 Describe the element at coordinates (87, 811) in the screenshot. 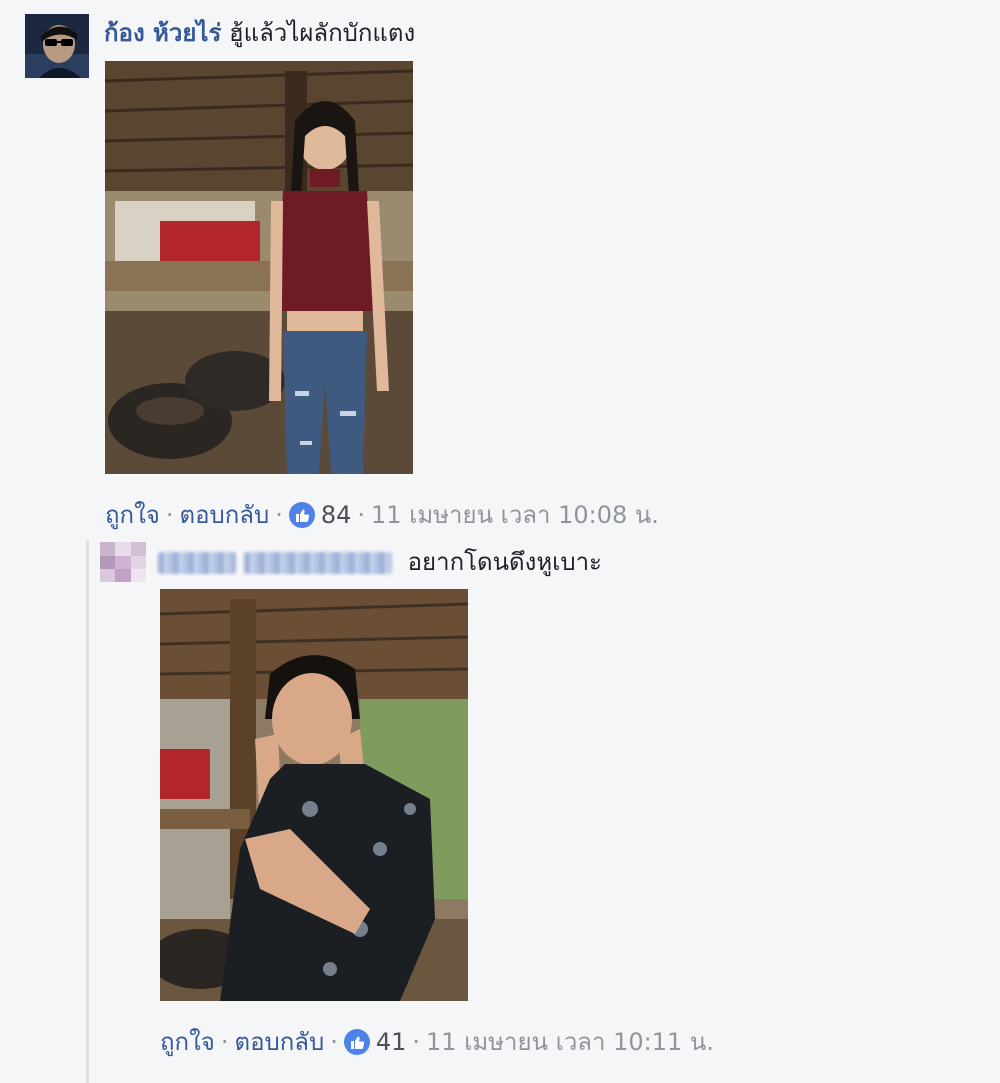

I see `reply-thread-line` at that location.